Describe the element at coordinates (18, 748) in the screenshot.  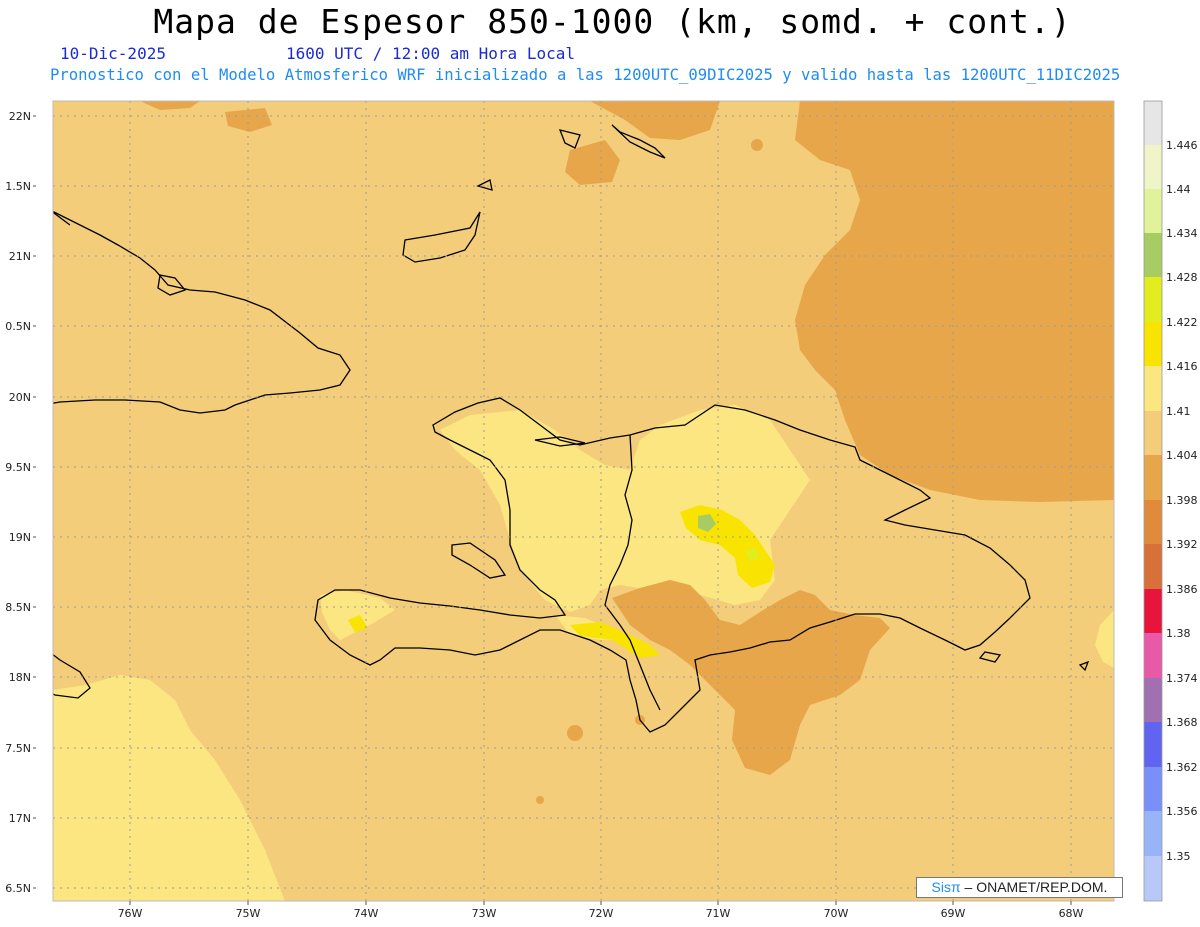
I see `lat-label: 7.5N` at that location.